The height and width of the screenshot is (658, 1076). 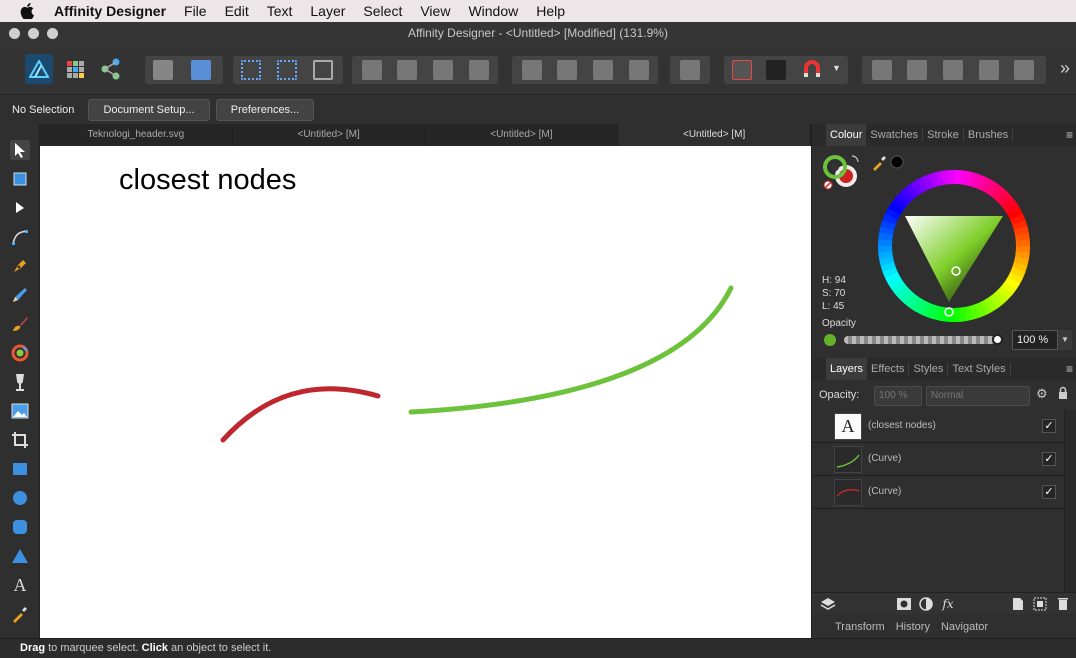 I want to click on pixel-persona-icon, so click(x=75, y=69).